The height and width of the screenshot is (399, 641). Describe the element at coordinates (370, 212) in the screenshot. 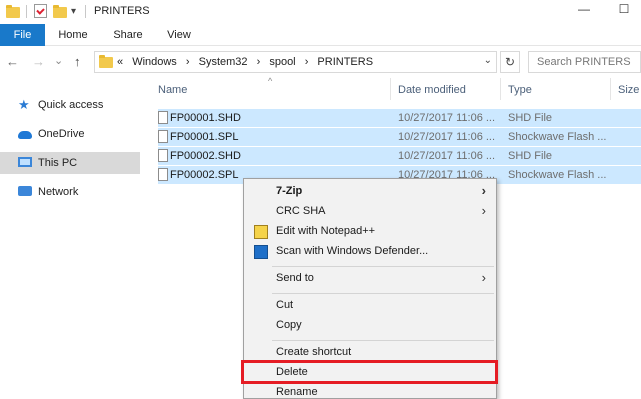

I see `menu-item-crc-sha: CRC SHA ›` at that location.